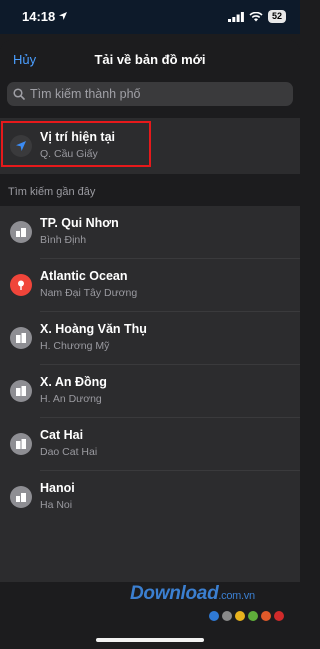 The width and height of the screenshot is (320, 649). What do you see at coordinates (174, 593) in the screenshot?
I see `watermark-name: Download` at bounding box center [174, 593].